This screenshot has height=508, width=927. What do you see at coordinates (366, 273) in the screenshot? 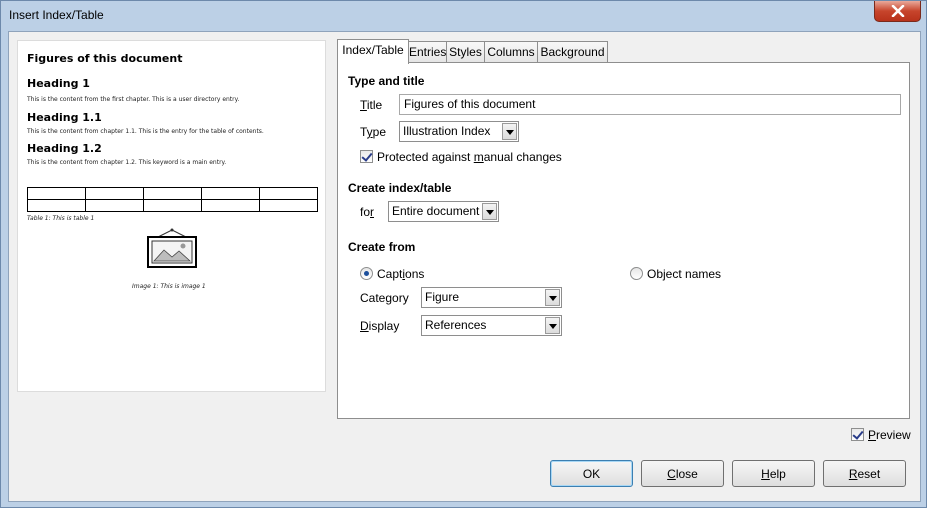
I see `captions-radio` at bounding box center [366, 273].